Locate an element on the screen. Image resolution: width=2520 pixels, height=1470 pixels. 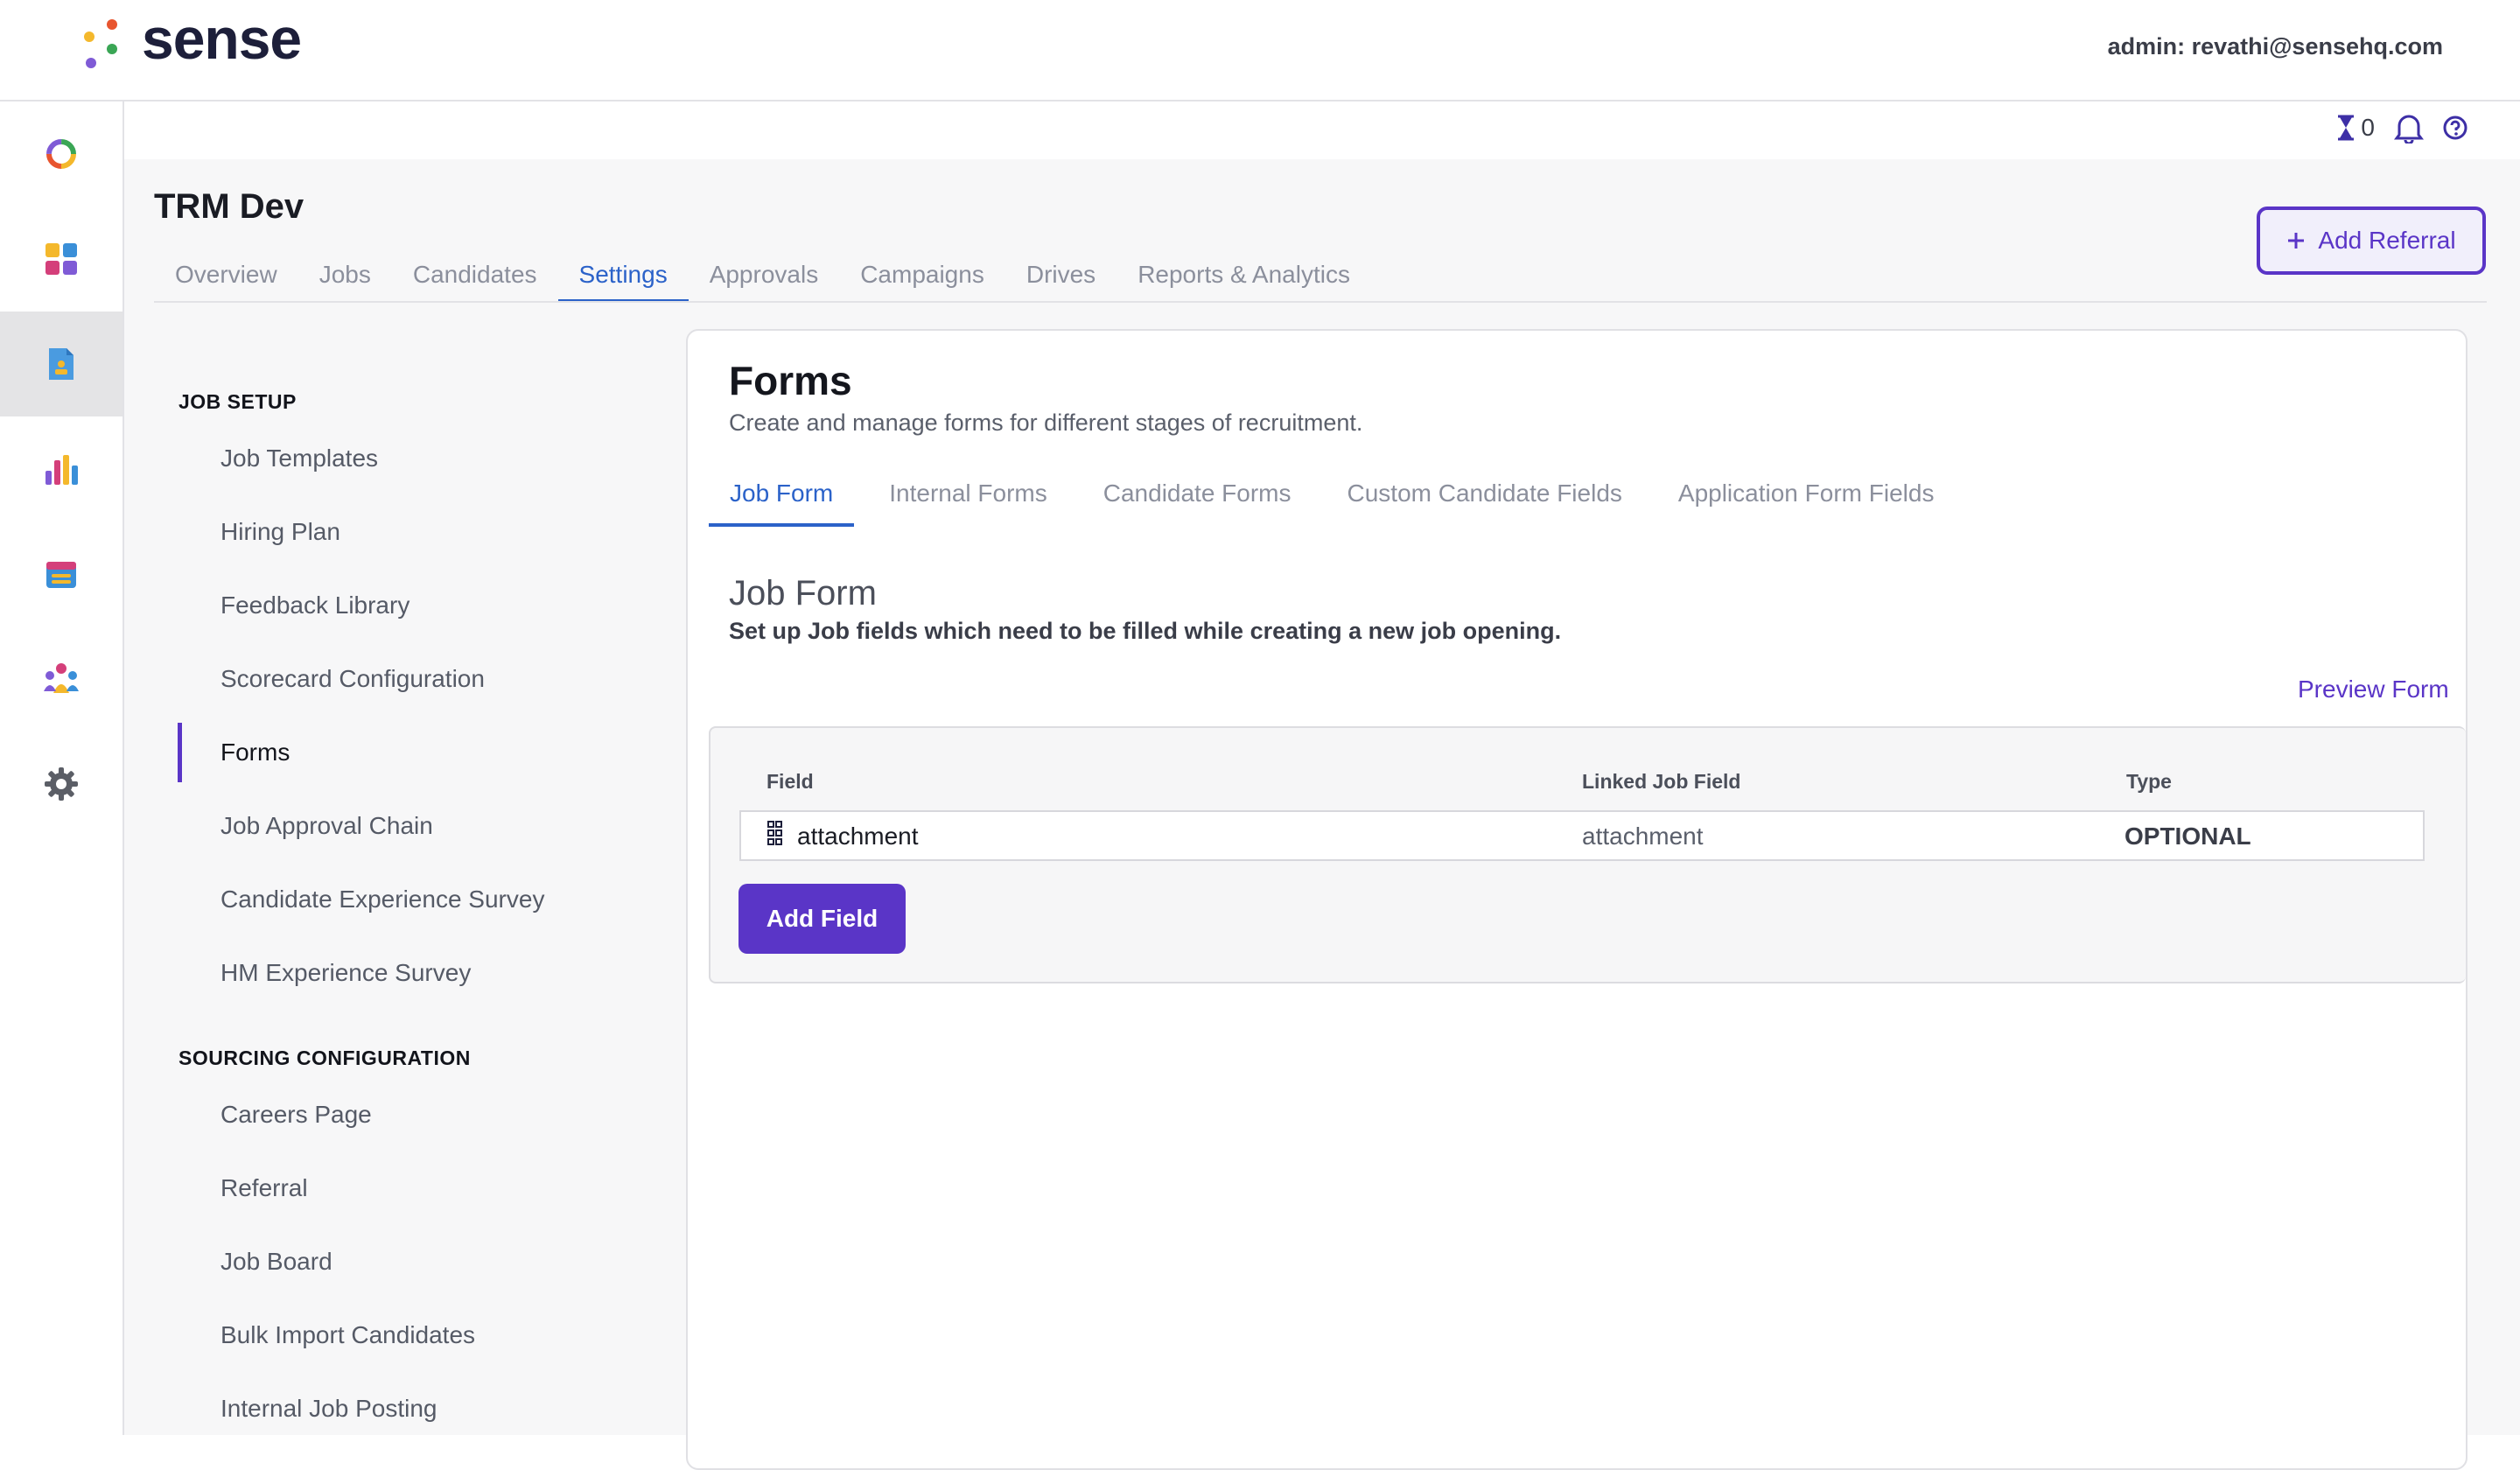
sense-logo-icon is located at coordinates (100, 43).